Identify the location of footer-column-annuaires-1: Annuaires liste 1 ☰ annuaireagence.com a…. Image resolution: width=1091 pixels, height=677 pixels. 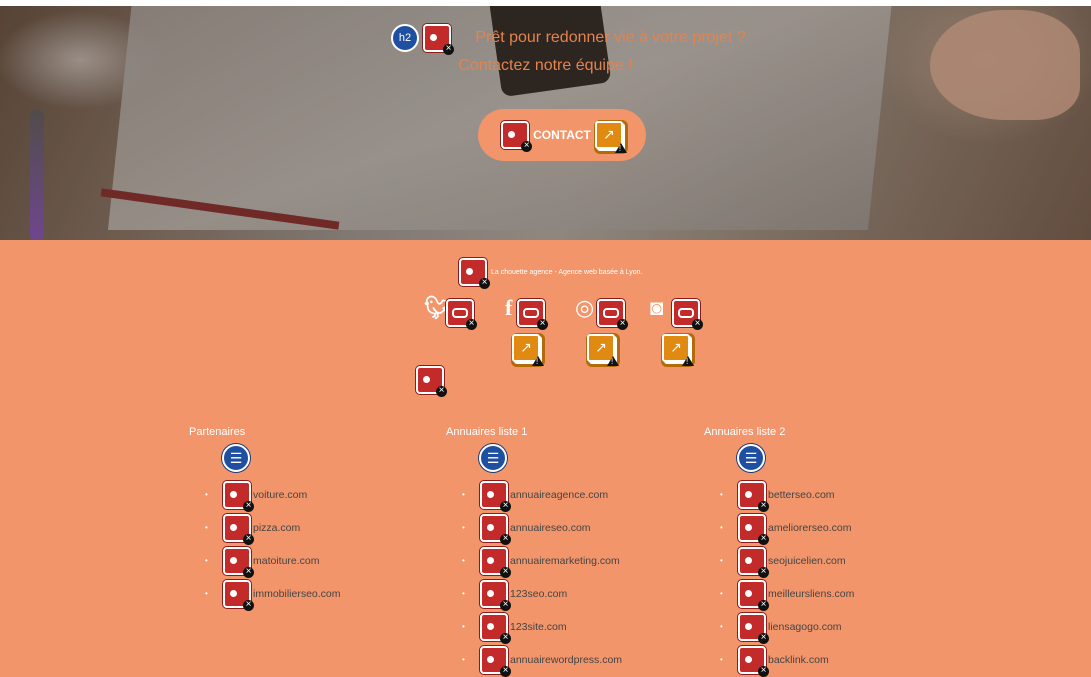
(556, 550).